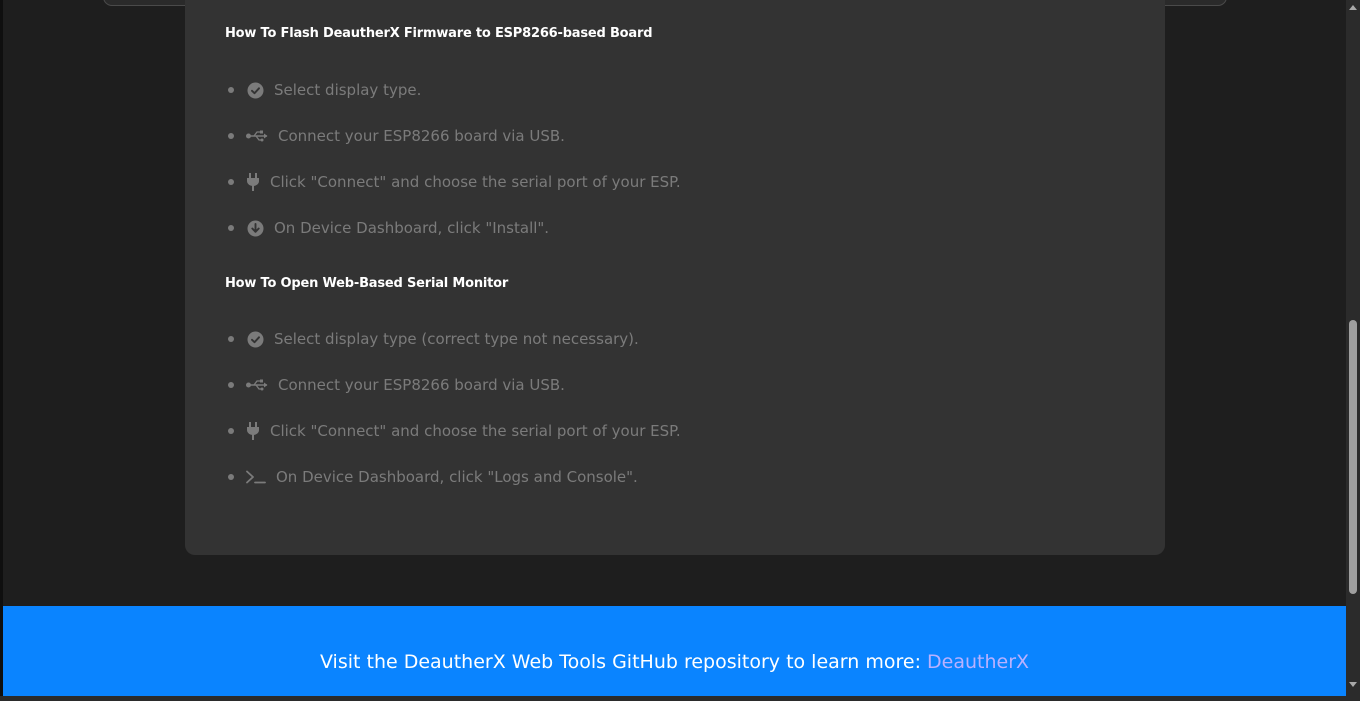  Describe the element at coordinates (1353, 7) in the screenshot. I see `scroll-up-arrow-icon` at that location.